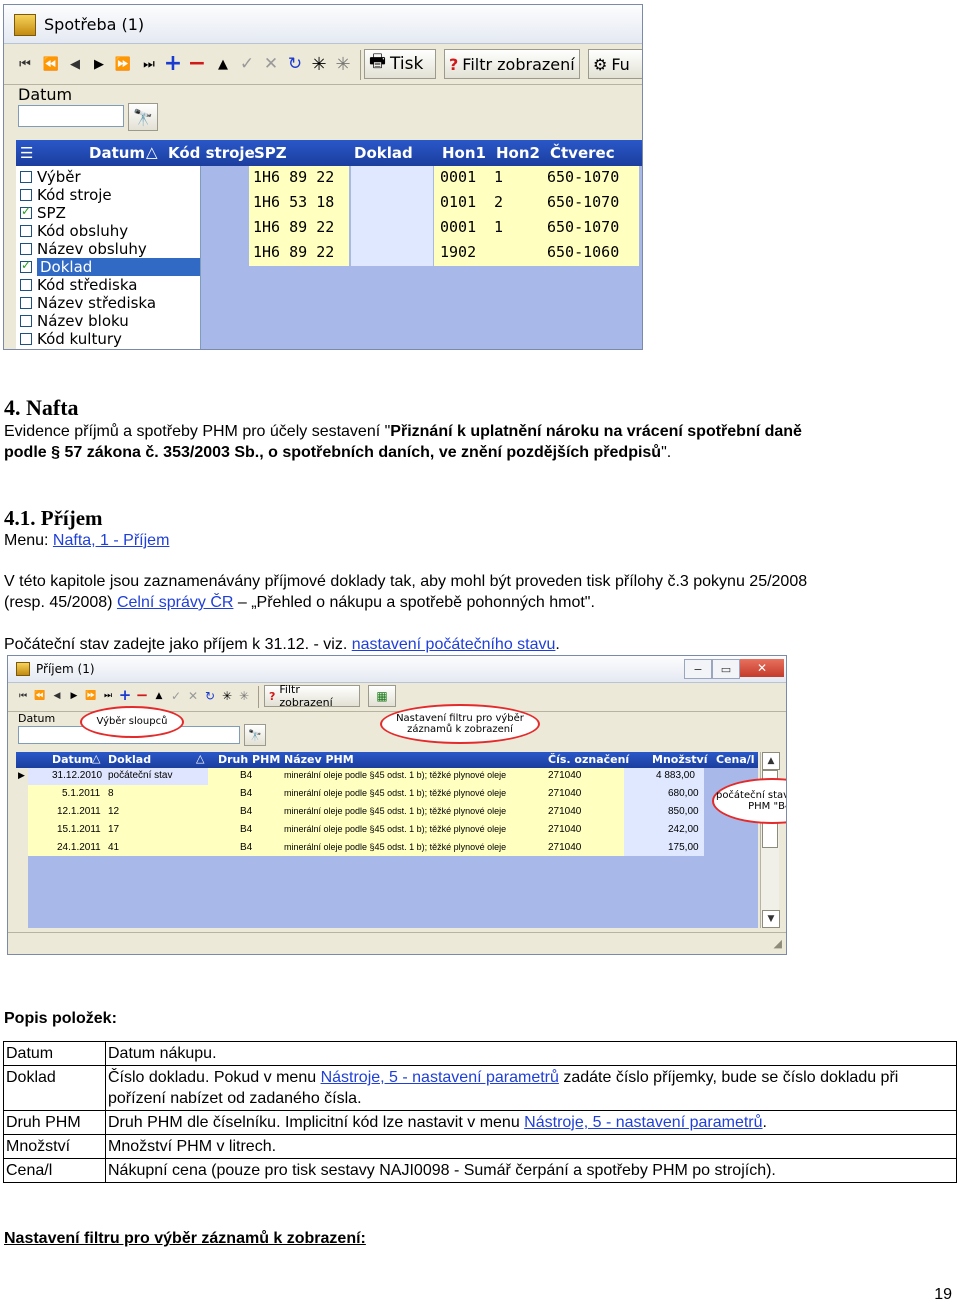 The width and height of the screenshot is (960, 1306). I want to click on column-option: Kód kultury, so click(108, 339).